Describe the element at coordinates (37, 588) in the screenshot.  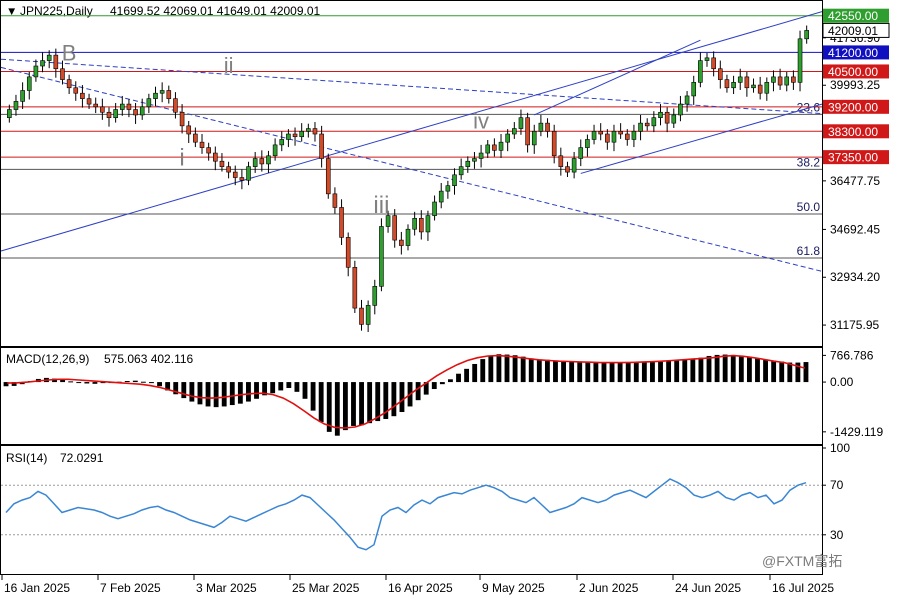
I see `time-tick-label: 16 Jan 2025` at that location.